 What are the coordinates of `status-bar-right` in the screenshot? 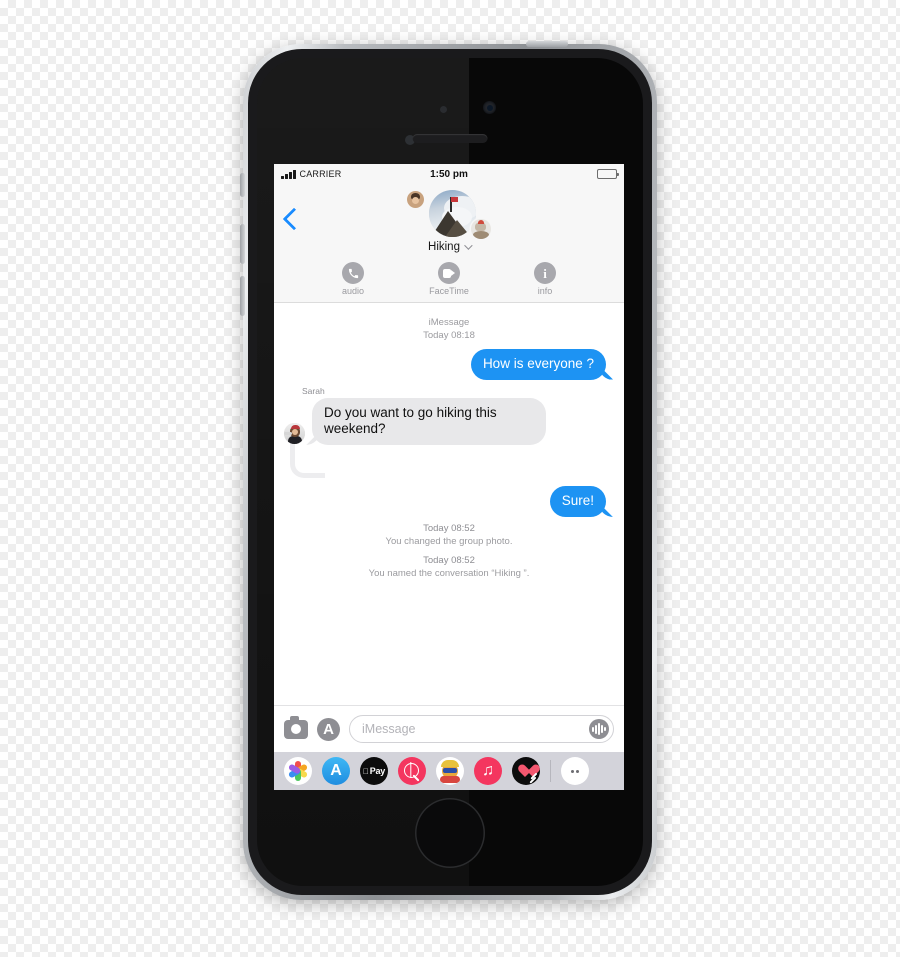 It's located at (608, 174).